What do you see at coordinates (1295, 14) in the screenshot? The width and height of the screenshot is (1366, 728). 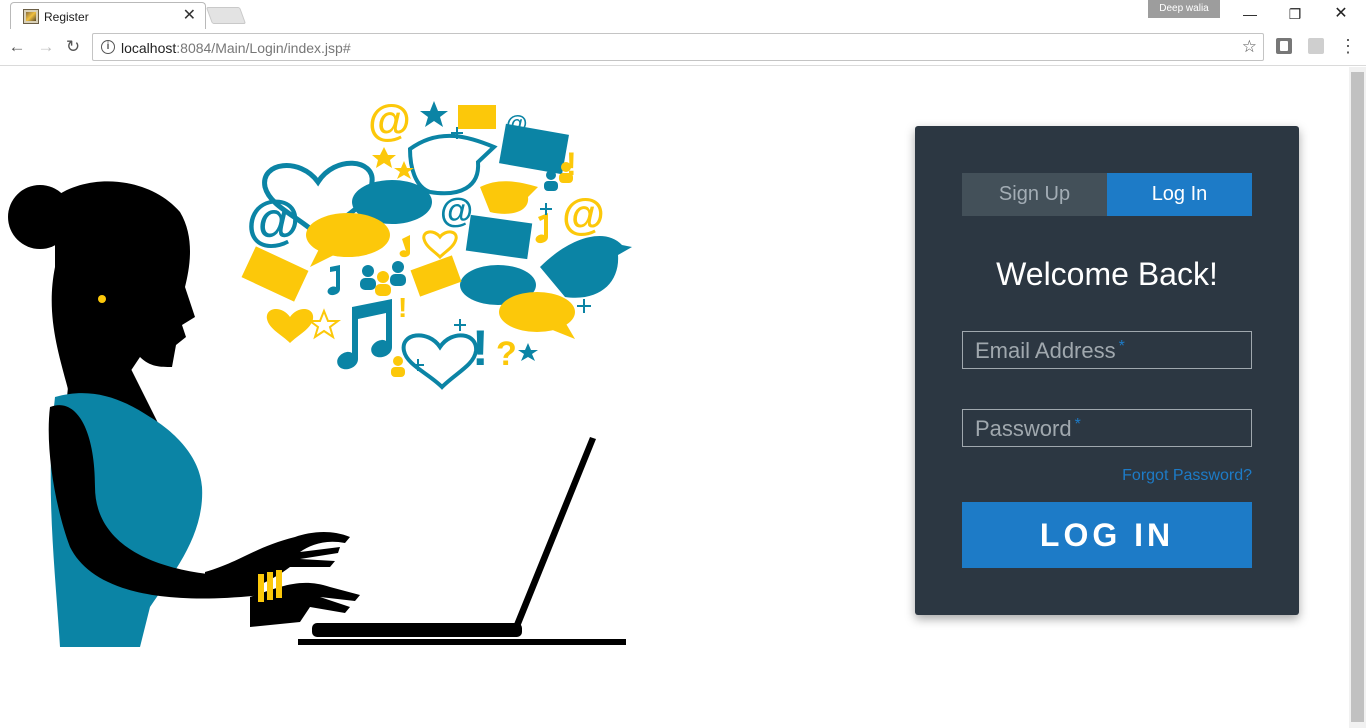 I see `maximize-icon: ❐` at bounding box center [1295, 14].